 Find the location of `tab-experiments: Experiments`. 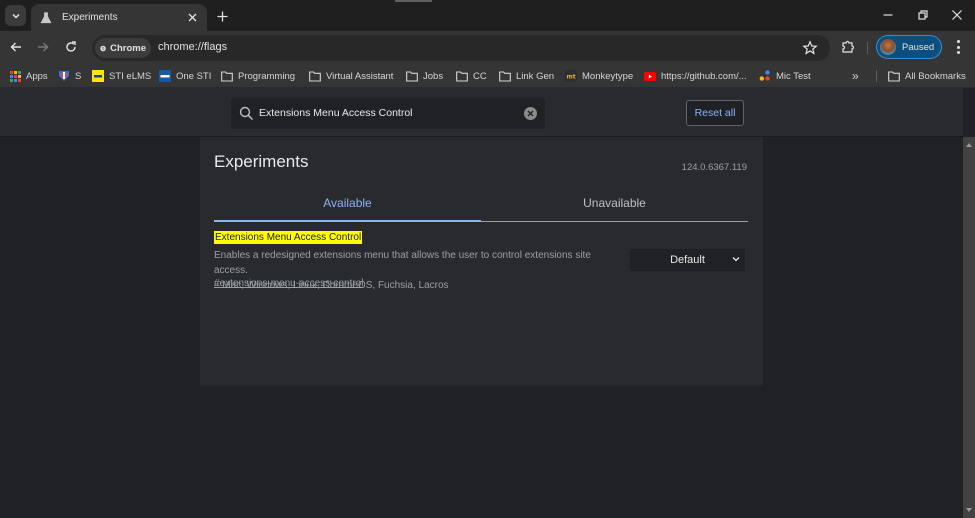

tab-experiments: Experiments is located at coordinates (119, 17).